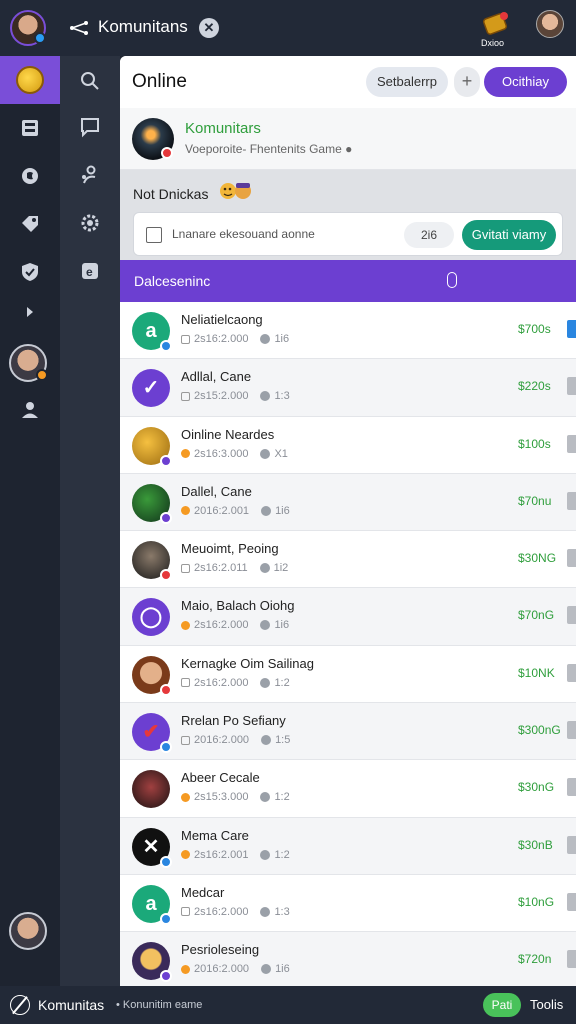 The image size is (576, 1024). What do you see at coordinates (79, 28) in the screenshot?
I see `share-icon` at bounding box center [79, 28].